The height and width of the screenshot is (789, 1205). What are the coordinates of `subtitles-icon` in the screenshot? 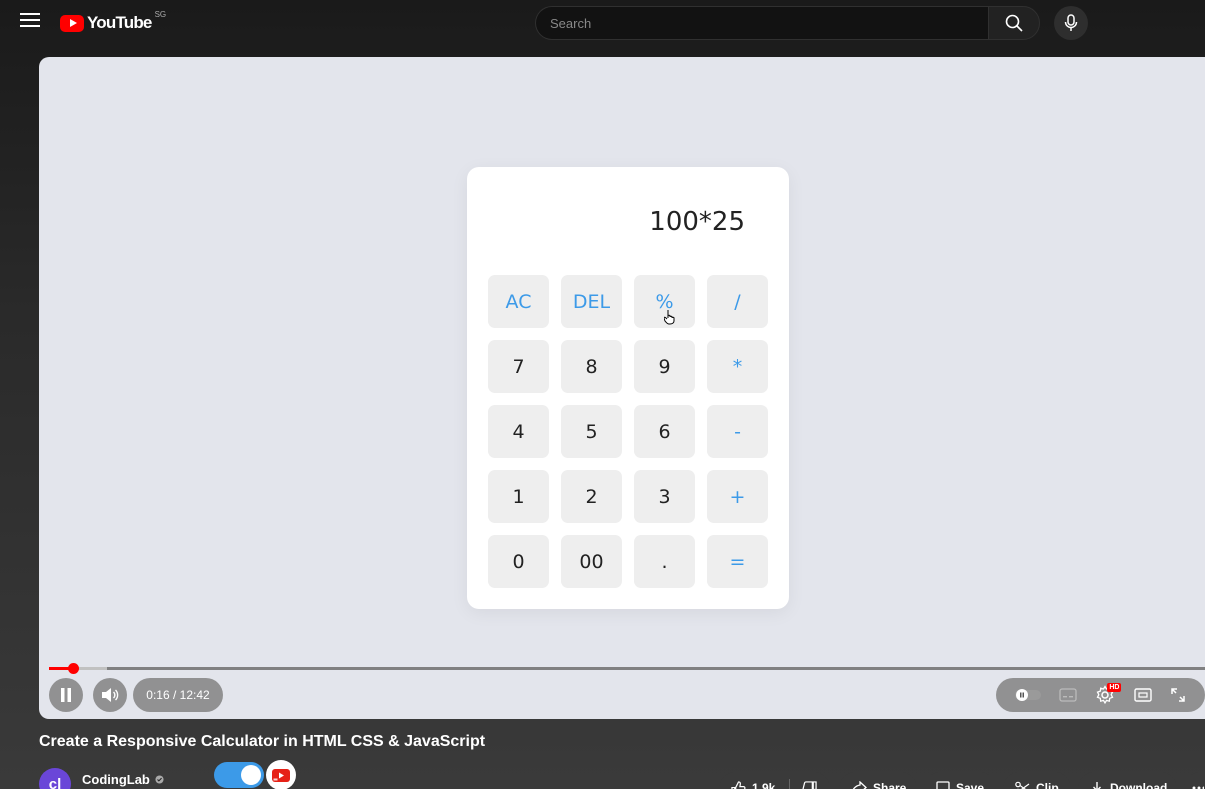 It's located at (1068, 695).